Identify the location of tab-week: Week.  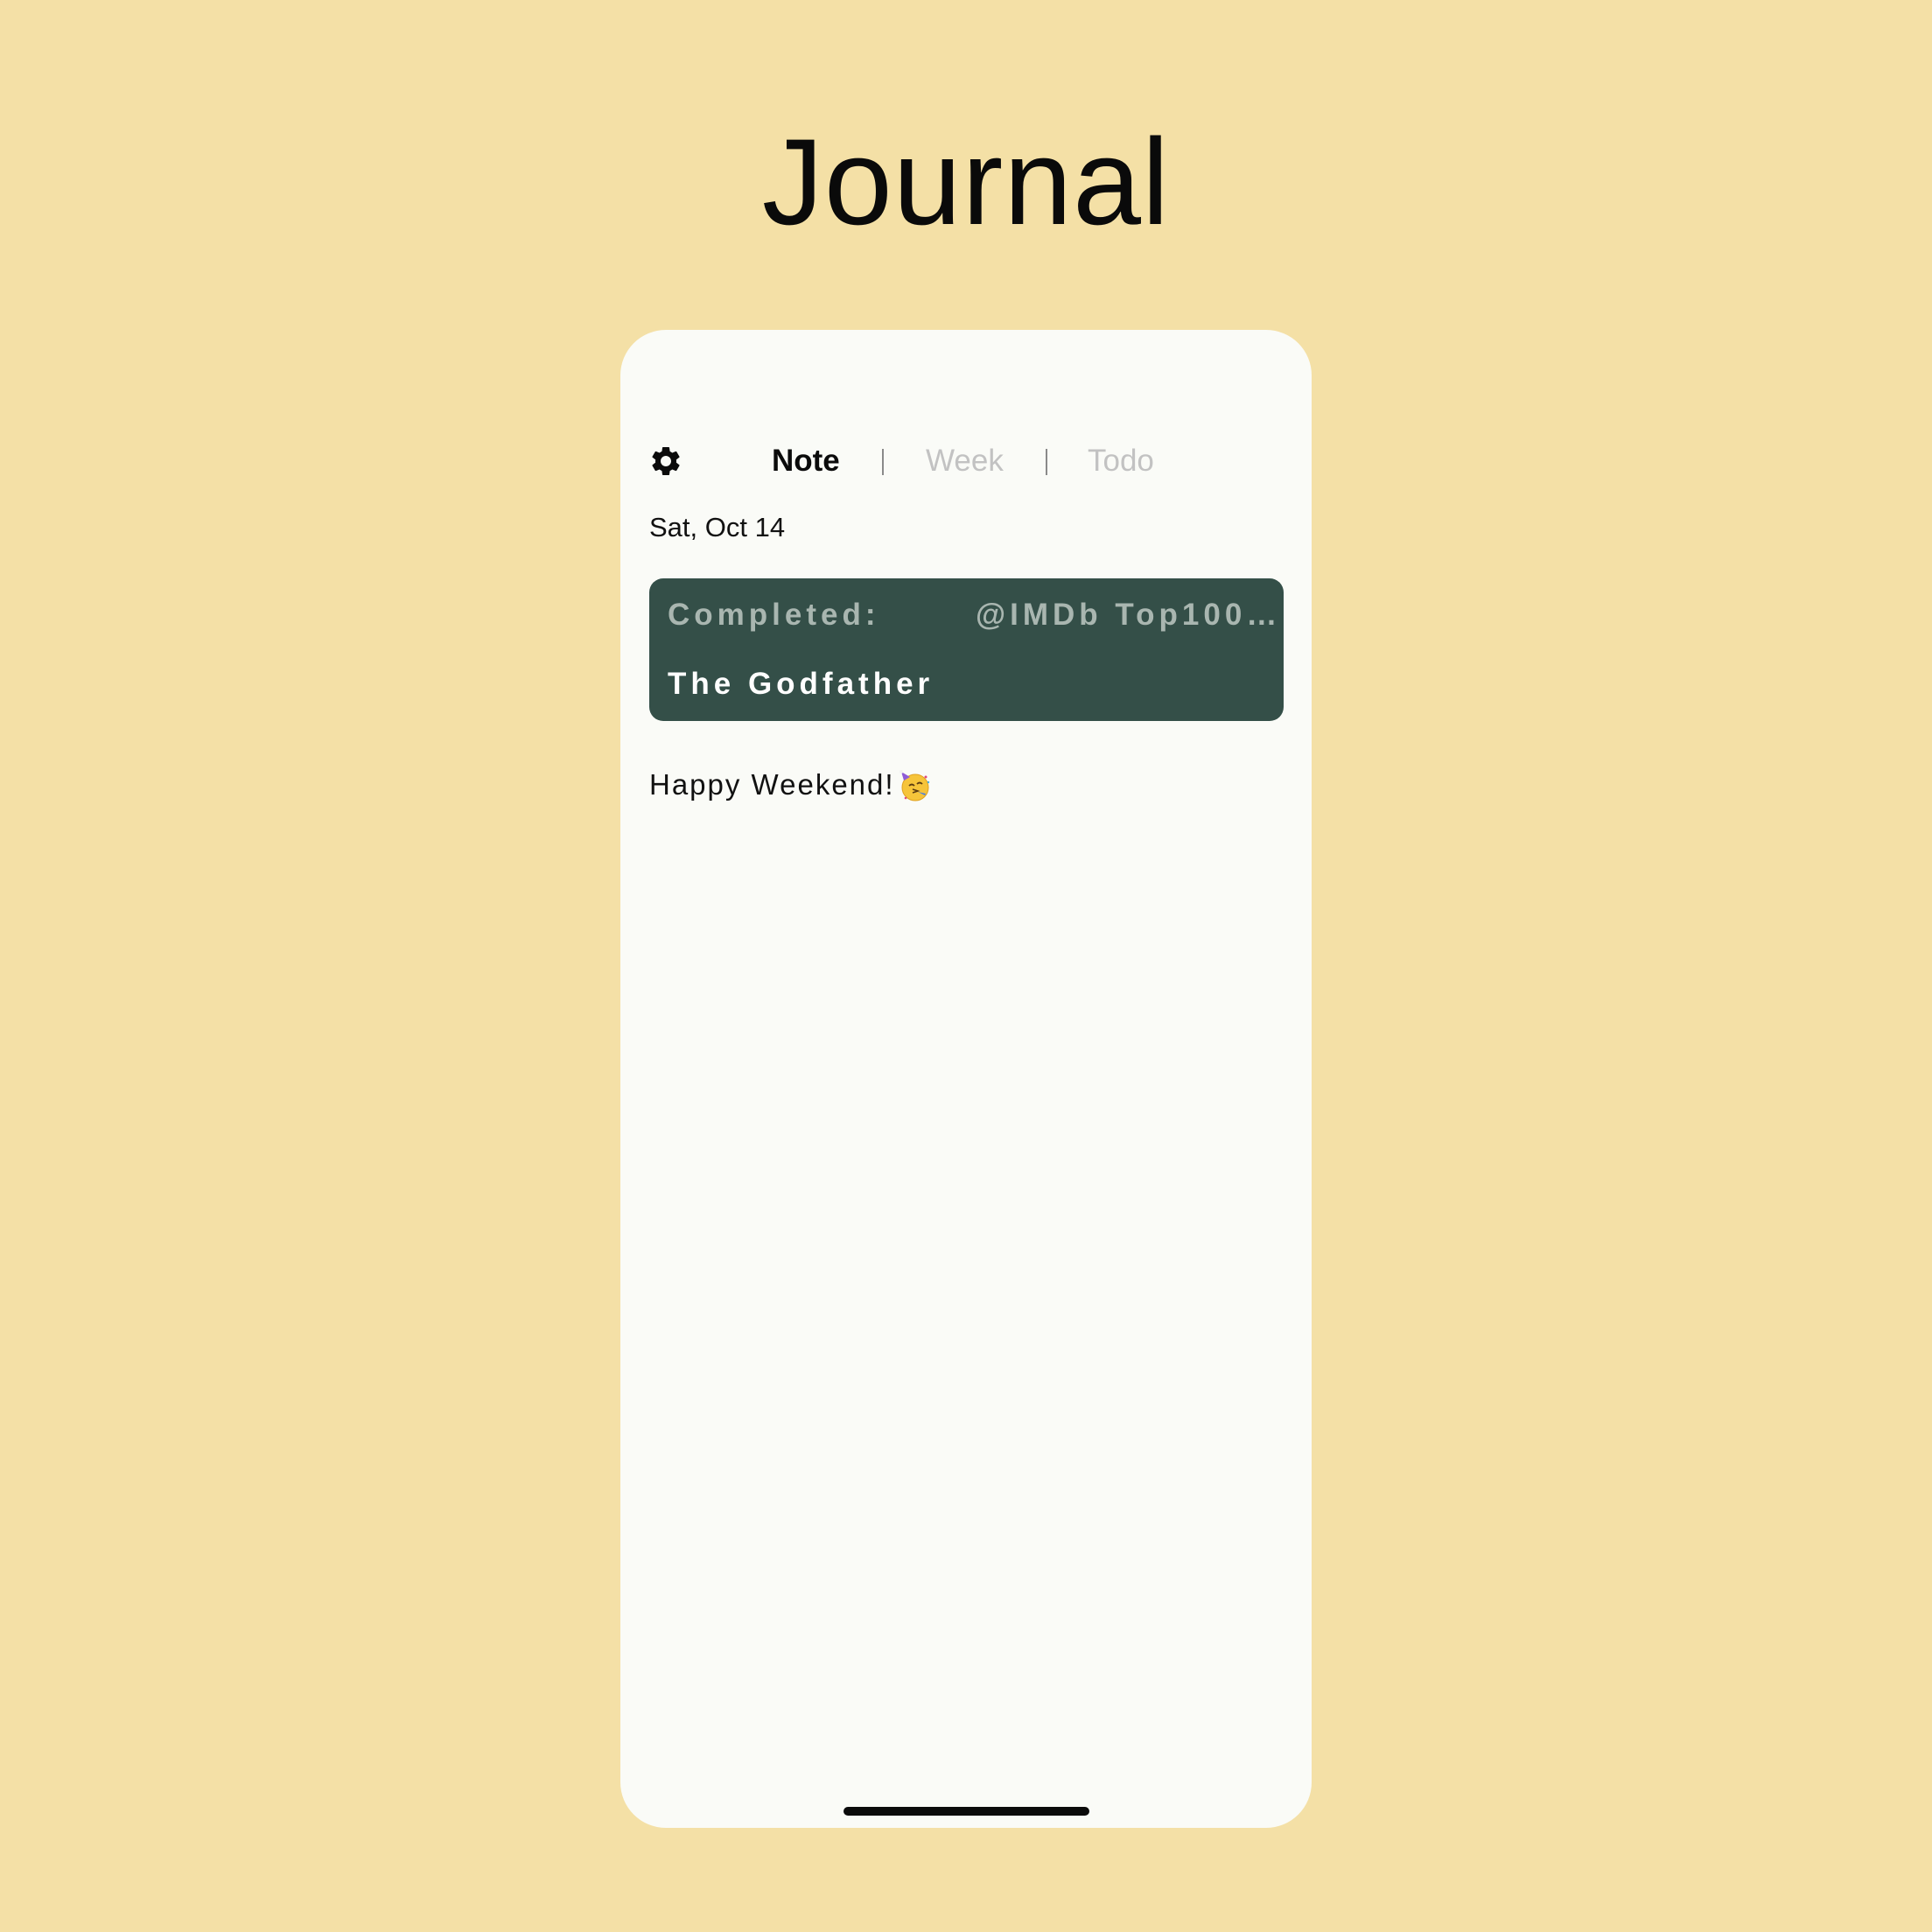
(965, 461).